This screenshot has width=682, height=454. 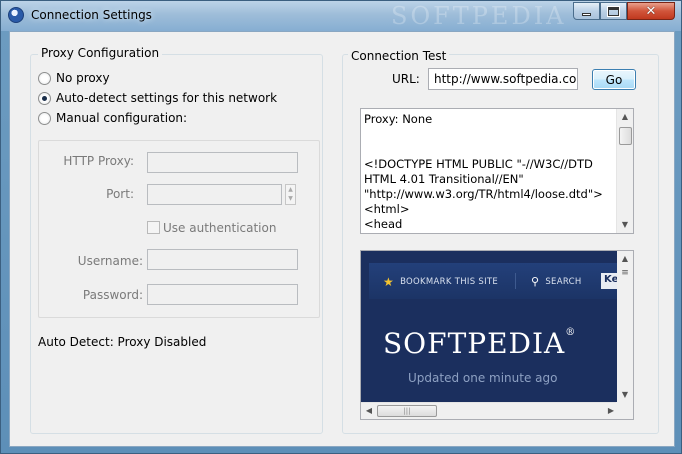 I want to click on bookmark-link: ★ BOOKMARK THIS SITE, so click(x=440, y=282).